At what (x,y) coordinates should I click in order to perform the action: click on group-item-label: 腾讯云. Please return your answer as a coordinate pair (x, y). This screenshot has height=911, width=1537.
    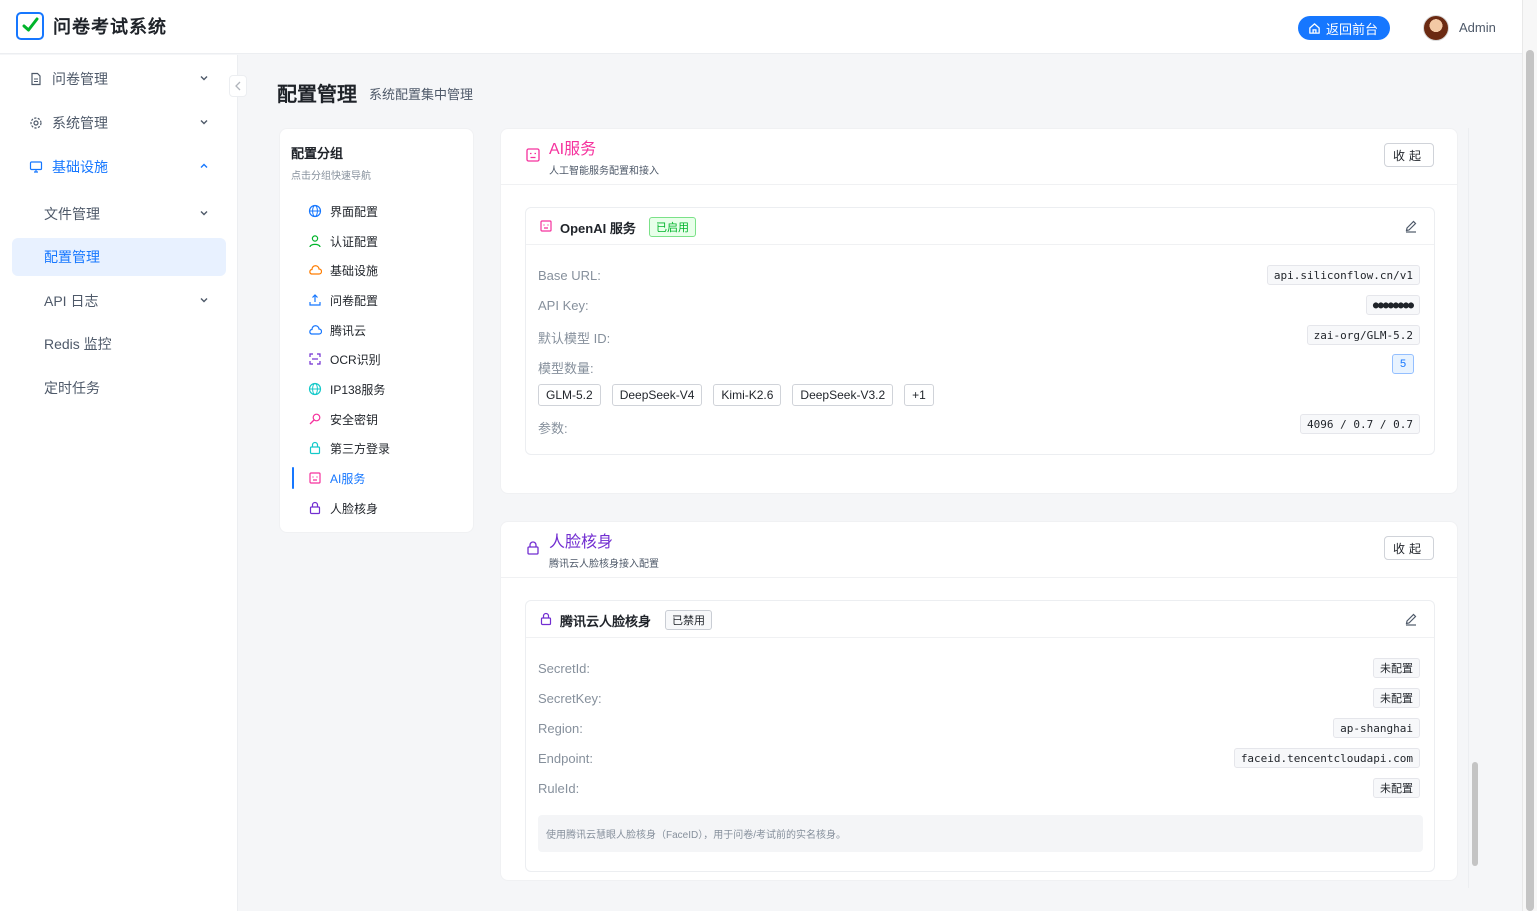
    Looking at the image, I should click on (348, 330).